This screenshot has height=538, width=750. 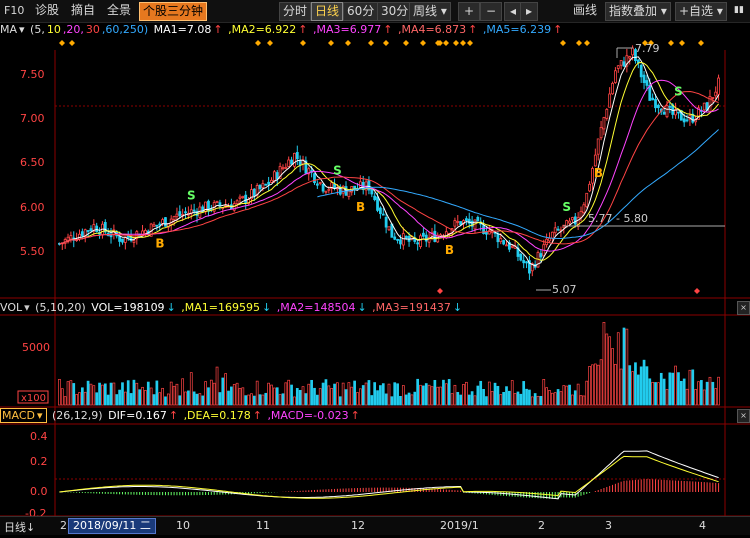 What do you see at coordinates (32, 163) in the screenshot?
I see `price-axis: 7.50 7.00 6.50 6.00 5.50` at bounding box center [32, 163].